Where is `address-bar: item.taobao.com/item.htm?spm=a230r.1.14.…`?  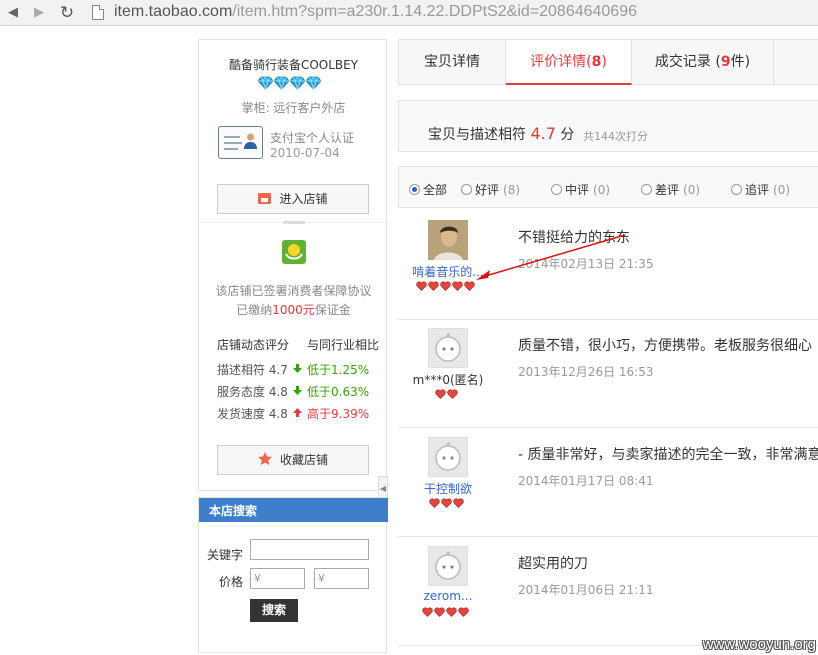
address-bar: item.taobao.com/item.htm?spm=a230r.1.14.… is located at coordinates (452, 13).